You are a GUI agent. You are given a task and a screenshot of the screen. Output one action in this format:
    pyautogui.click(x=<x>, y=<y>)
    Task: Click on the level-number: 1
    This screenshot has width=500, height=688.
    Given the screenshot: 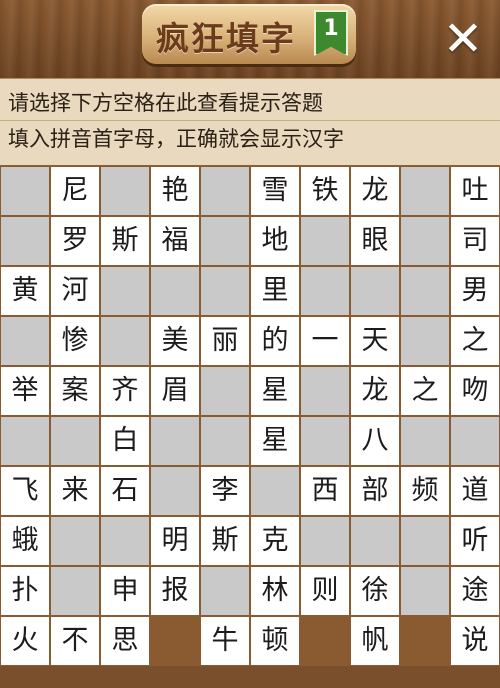 What is the action you would take?
    pyautogui.click(x=331, y=28)
    